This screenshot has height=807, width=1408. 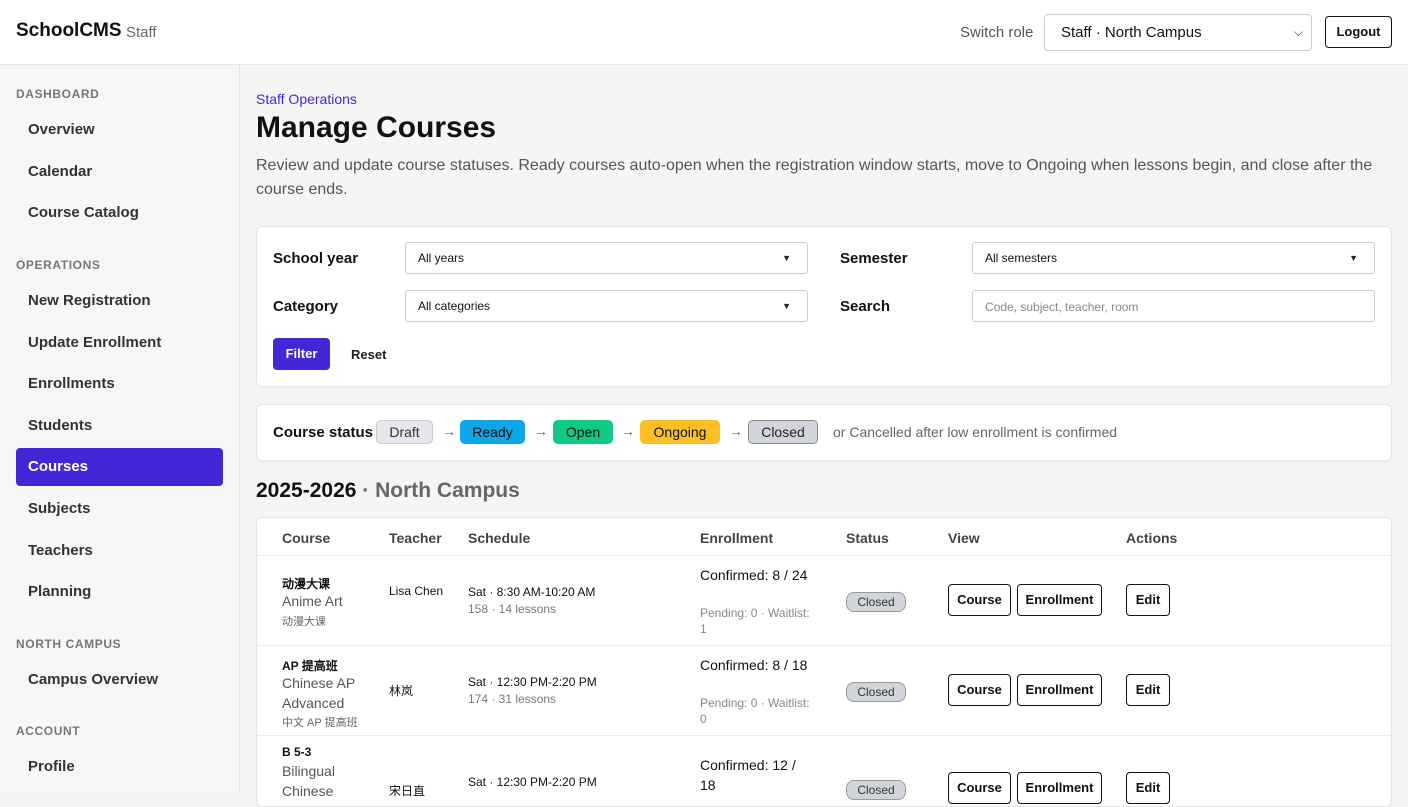 What do you see at coordinates (532, 592) in the screenshot?
I see `schedule: Sat · 8:30 AM-10:20 AM` at bounding box center [532, 592].